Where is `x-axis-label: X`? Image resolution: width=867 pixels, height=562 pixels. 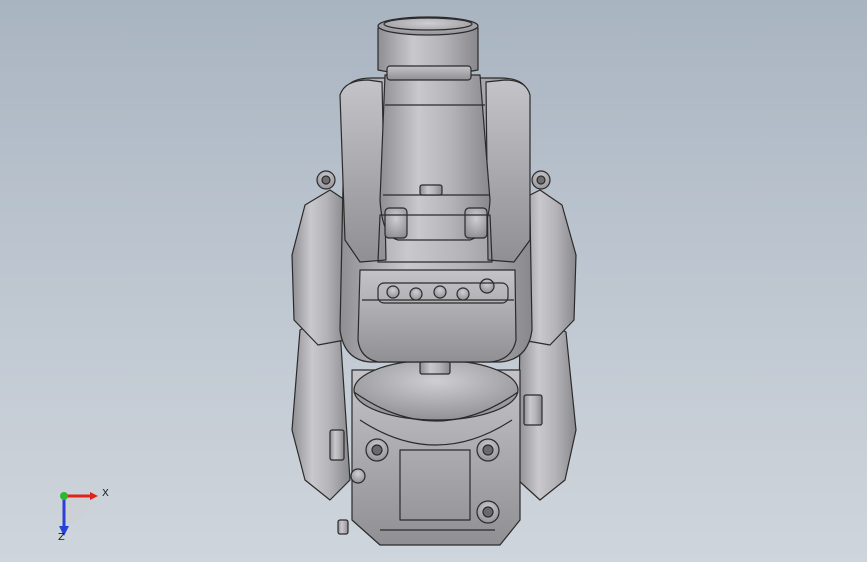 x-axis-label: X is located at coordinates (105, 493).